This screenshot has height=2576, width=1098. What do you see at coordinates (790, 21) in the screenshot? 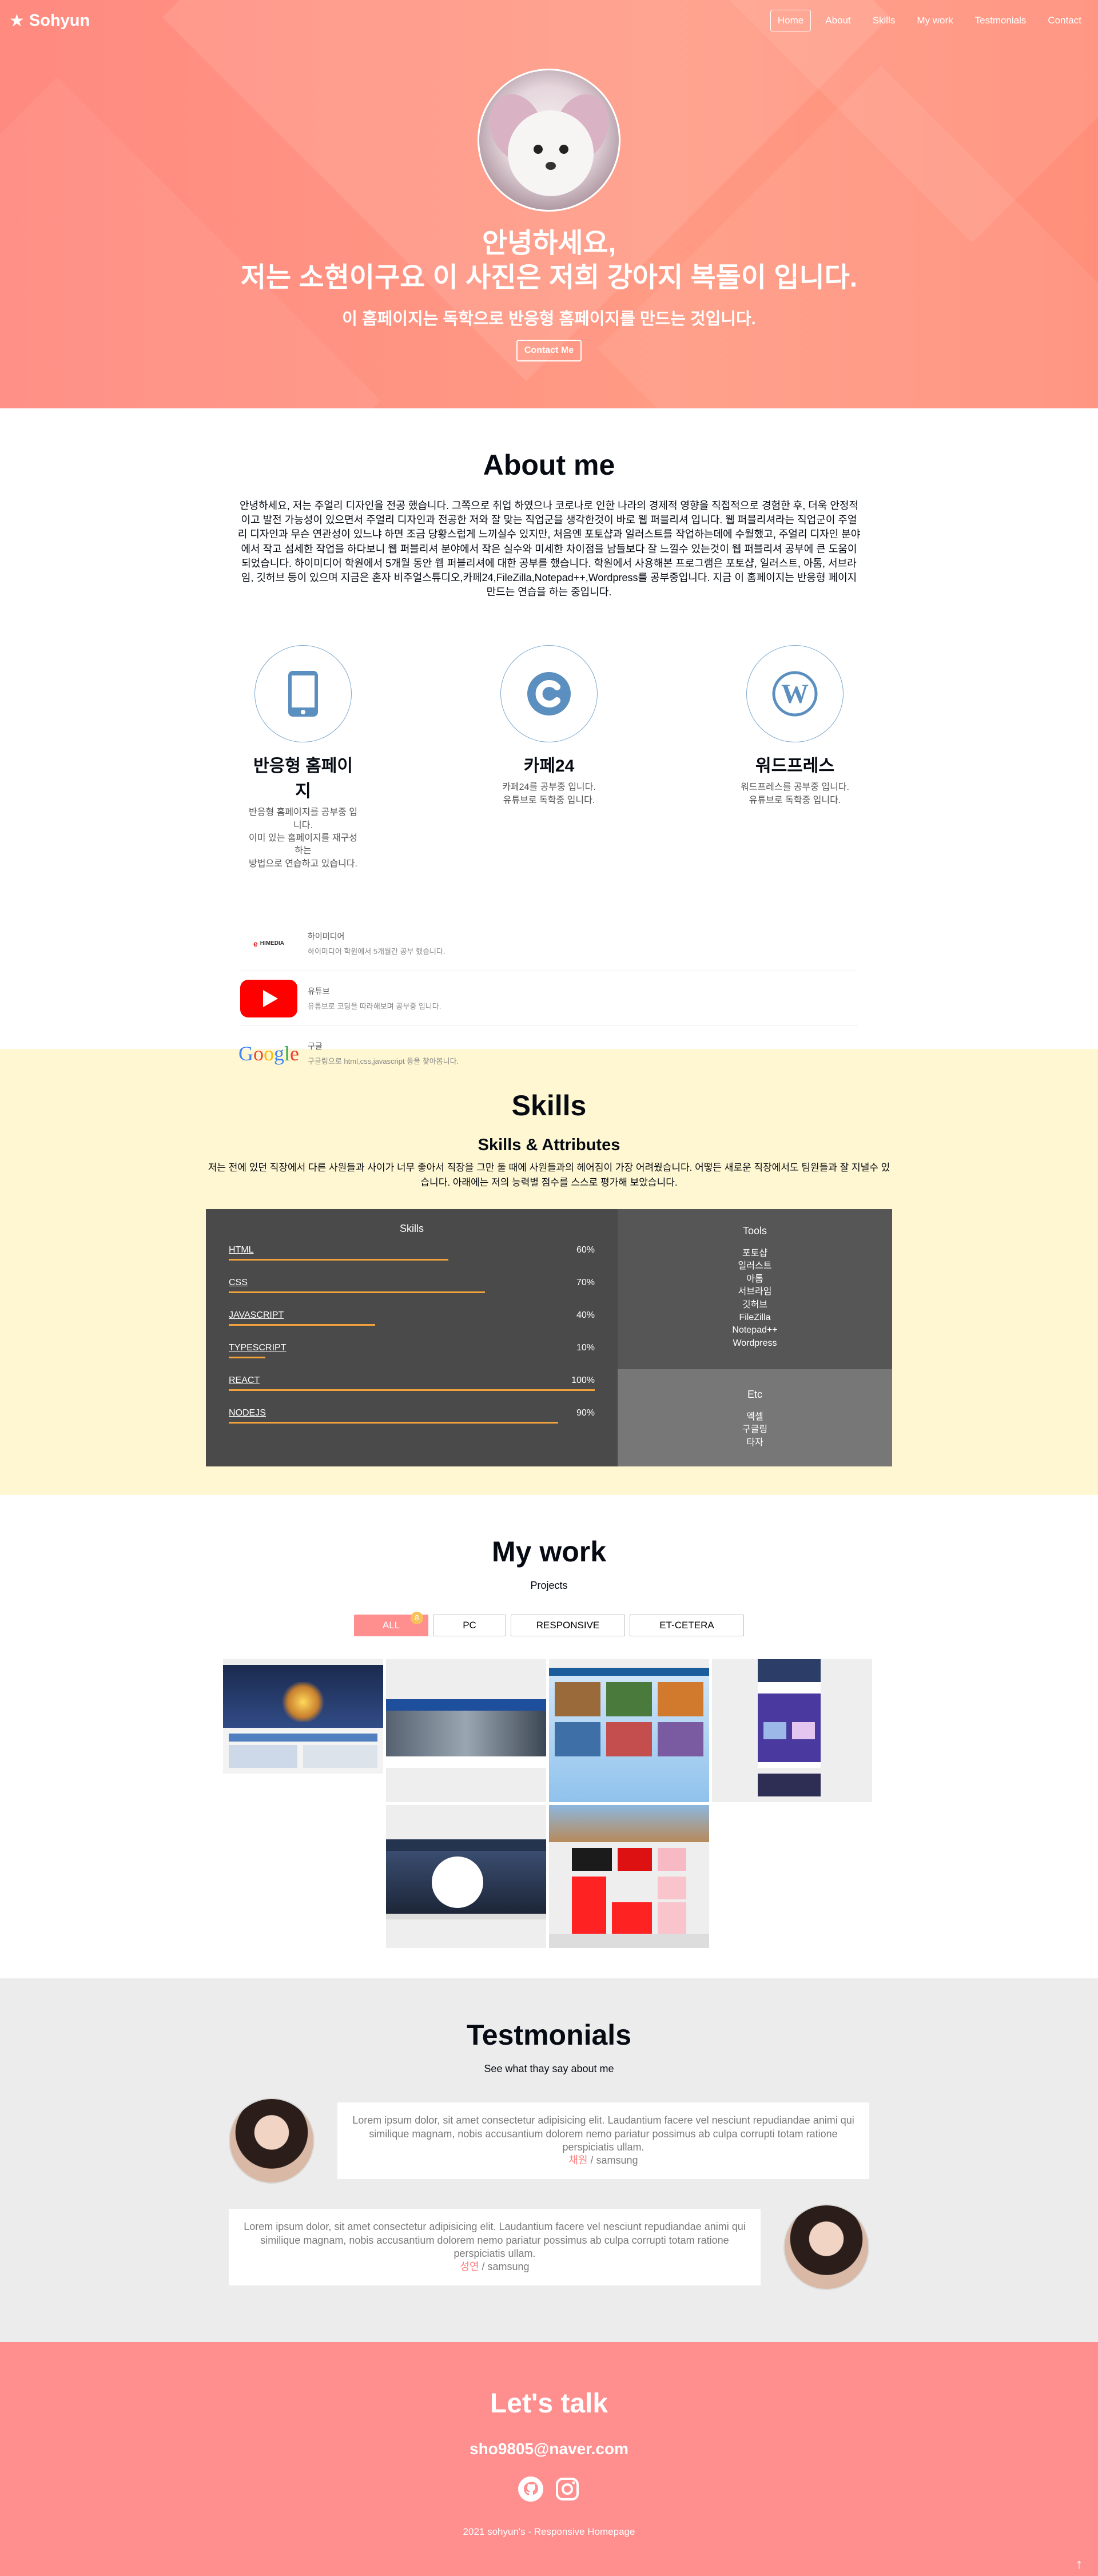
I see `menu-item-home: Home` at bounding box center [790, 21].